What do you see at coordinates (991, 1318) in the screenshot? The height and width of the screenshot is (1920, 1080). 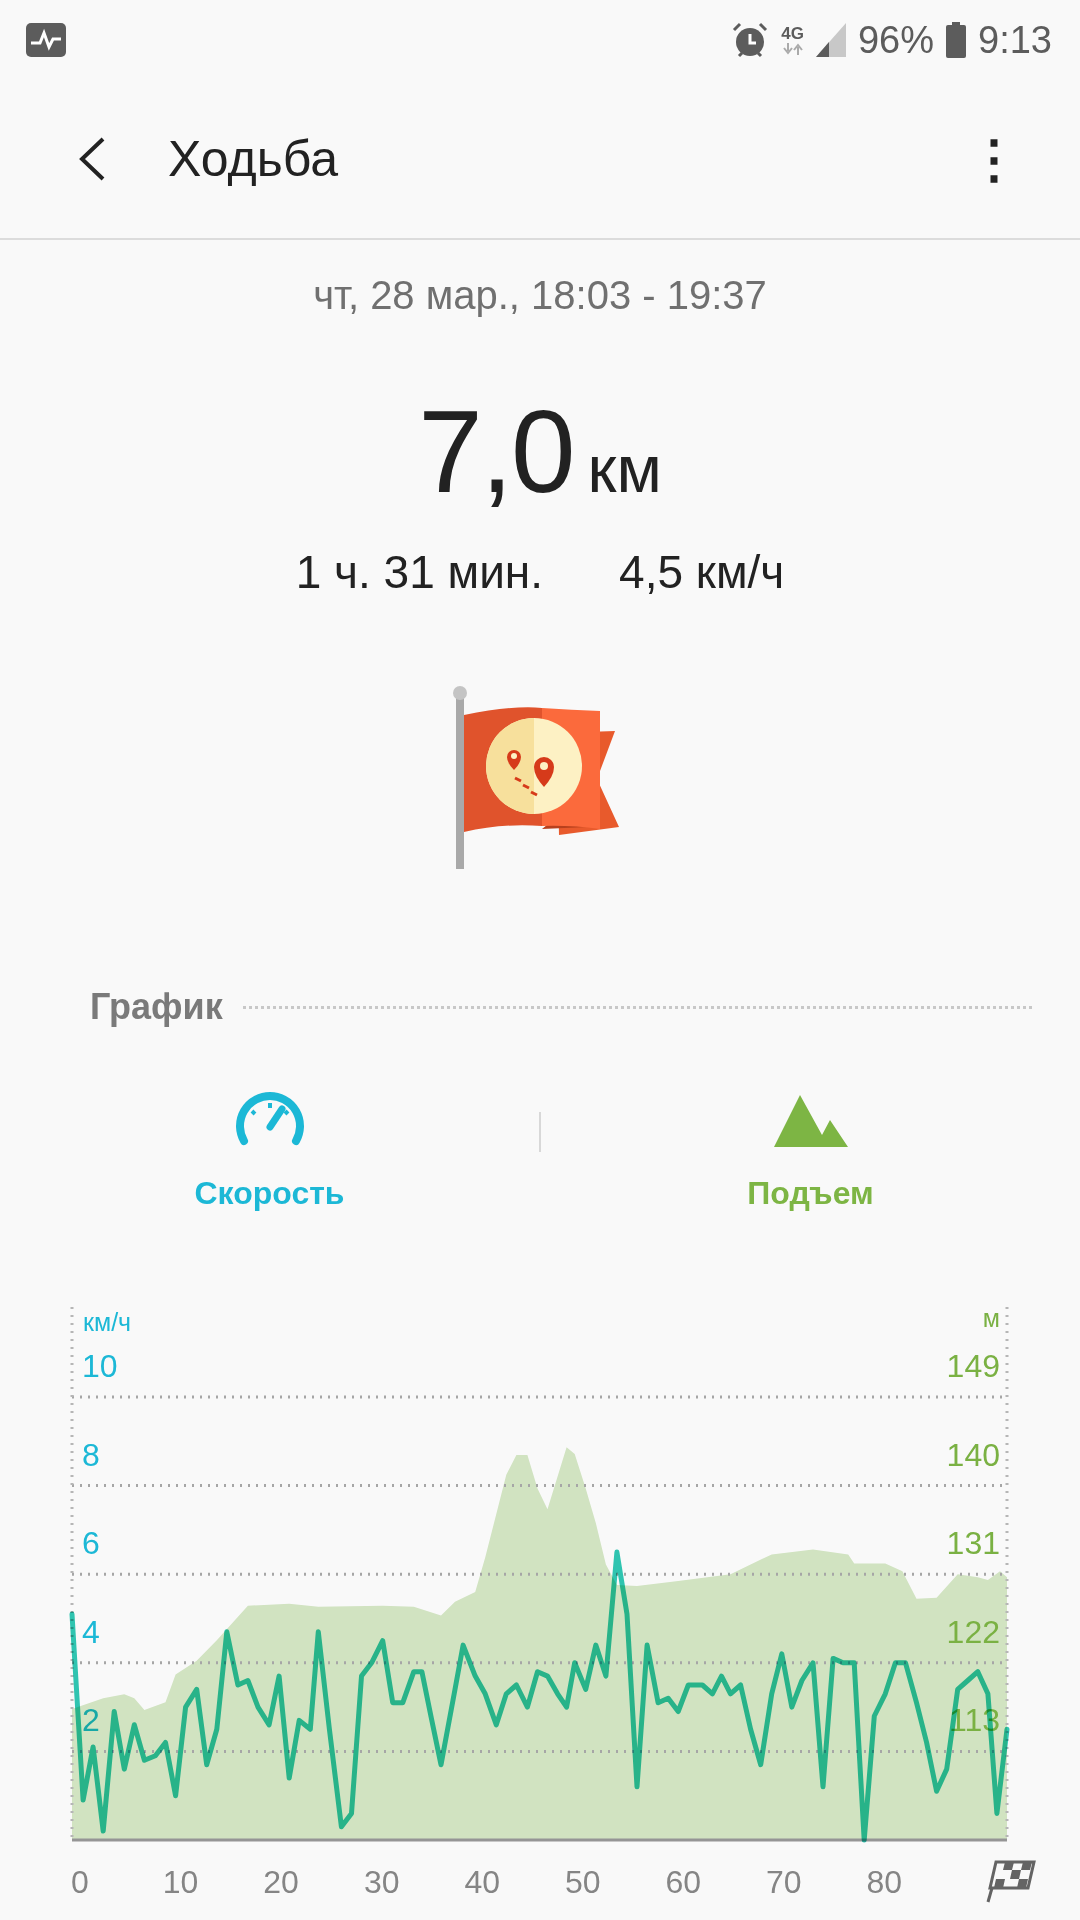 I see `axis-unit-label: м` at bounding box center [991, 1318].